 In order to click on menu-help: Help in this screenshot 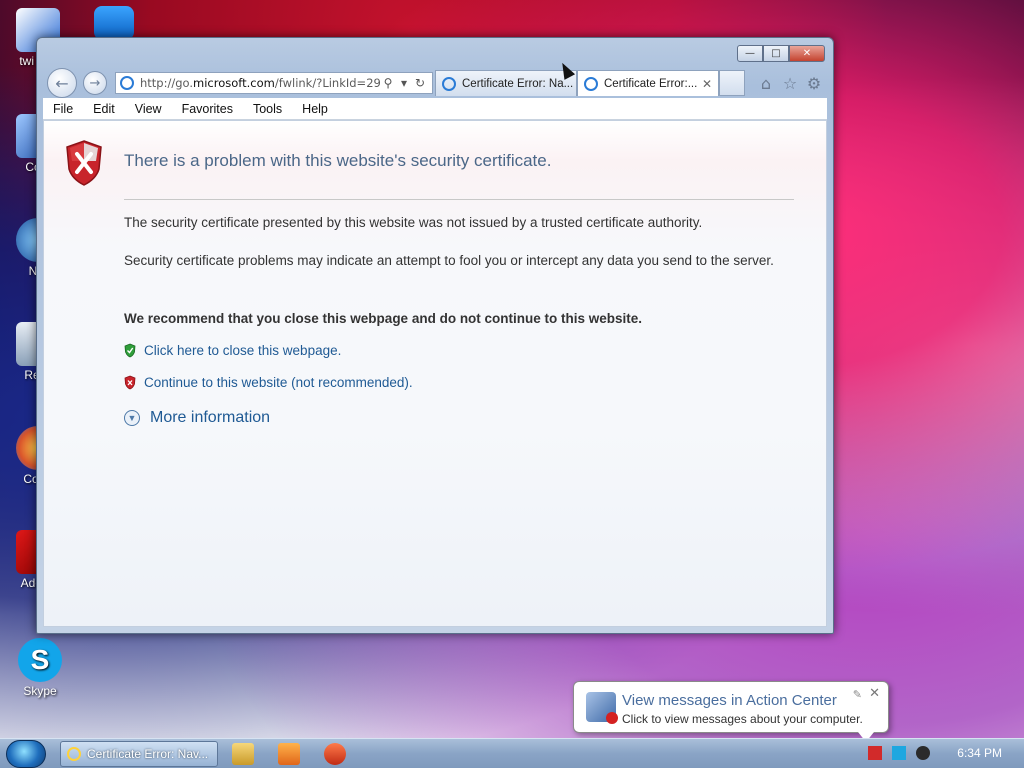, I will do `click(315, 109)`.